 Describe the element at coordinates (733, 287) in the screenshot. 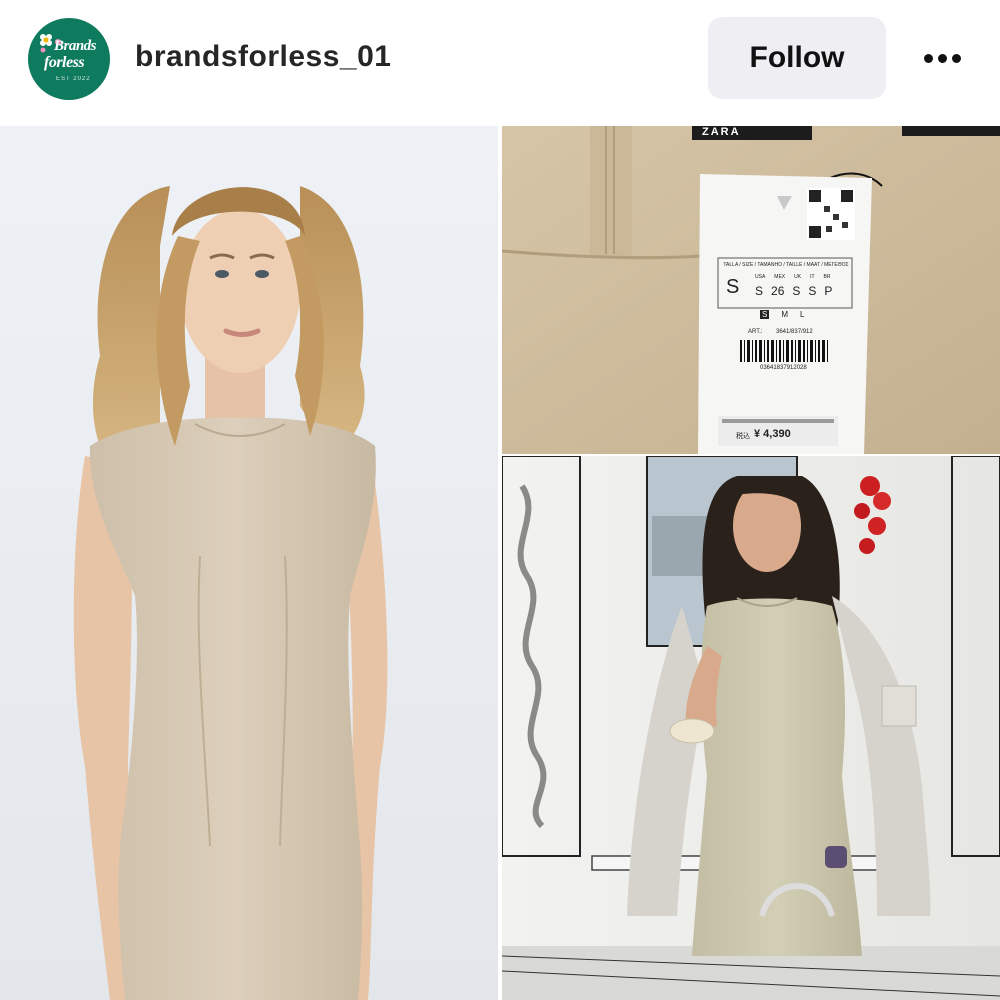

I see `tag-size-main: S` at that location.